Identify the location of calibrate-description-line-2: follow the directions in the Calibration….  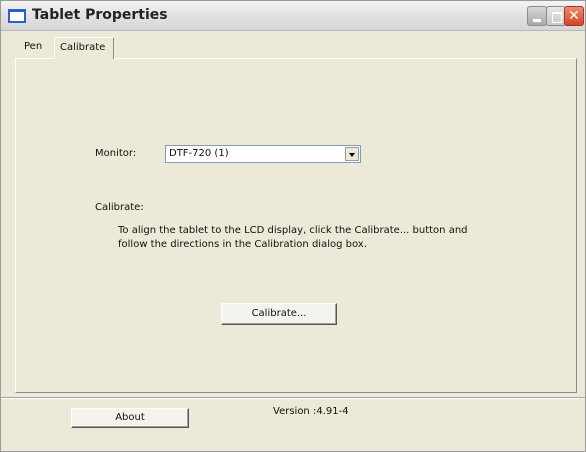
(242, 244).